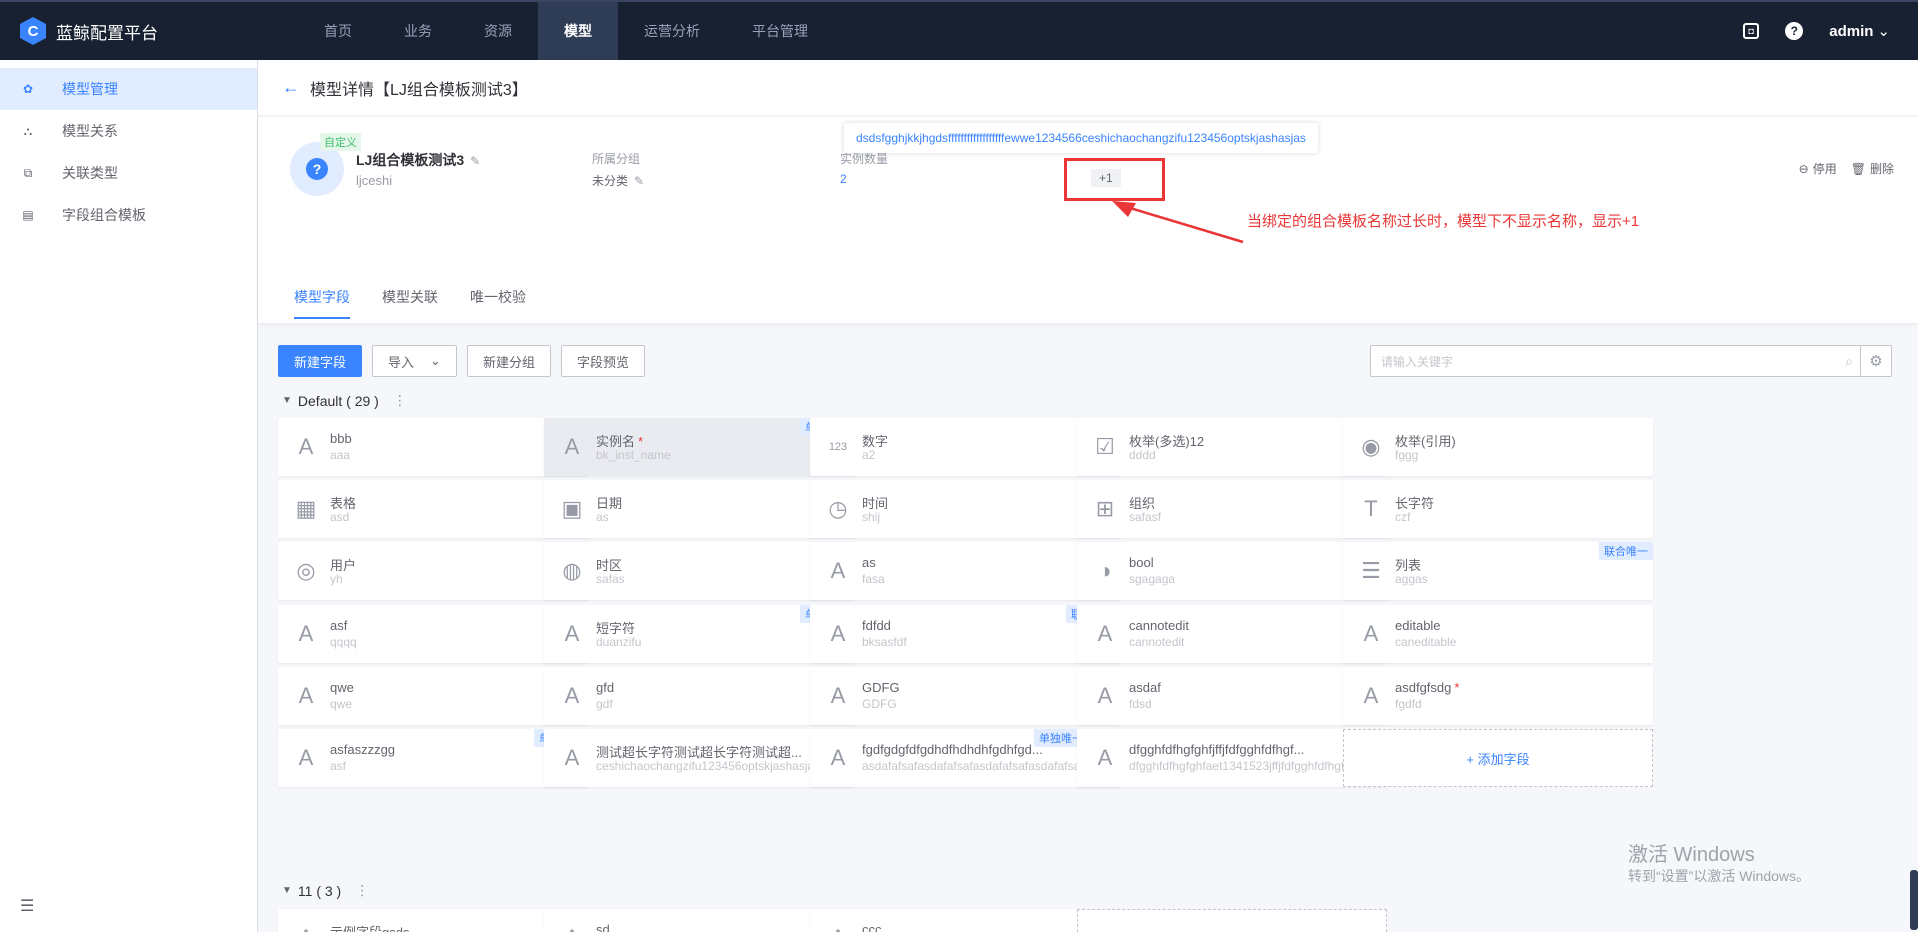  Describe the element at coordinates (342, 687) in the screenshot. I see `field-name-text: qwe` at that location.